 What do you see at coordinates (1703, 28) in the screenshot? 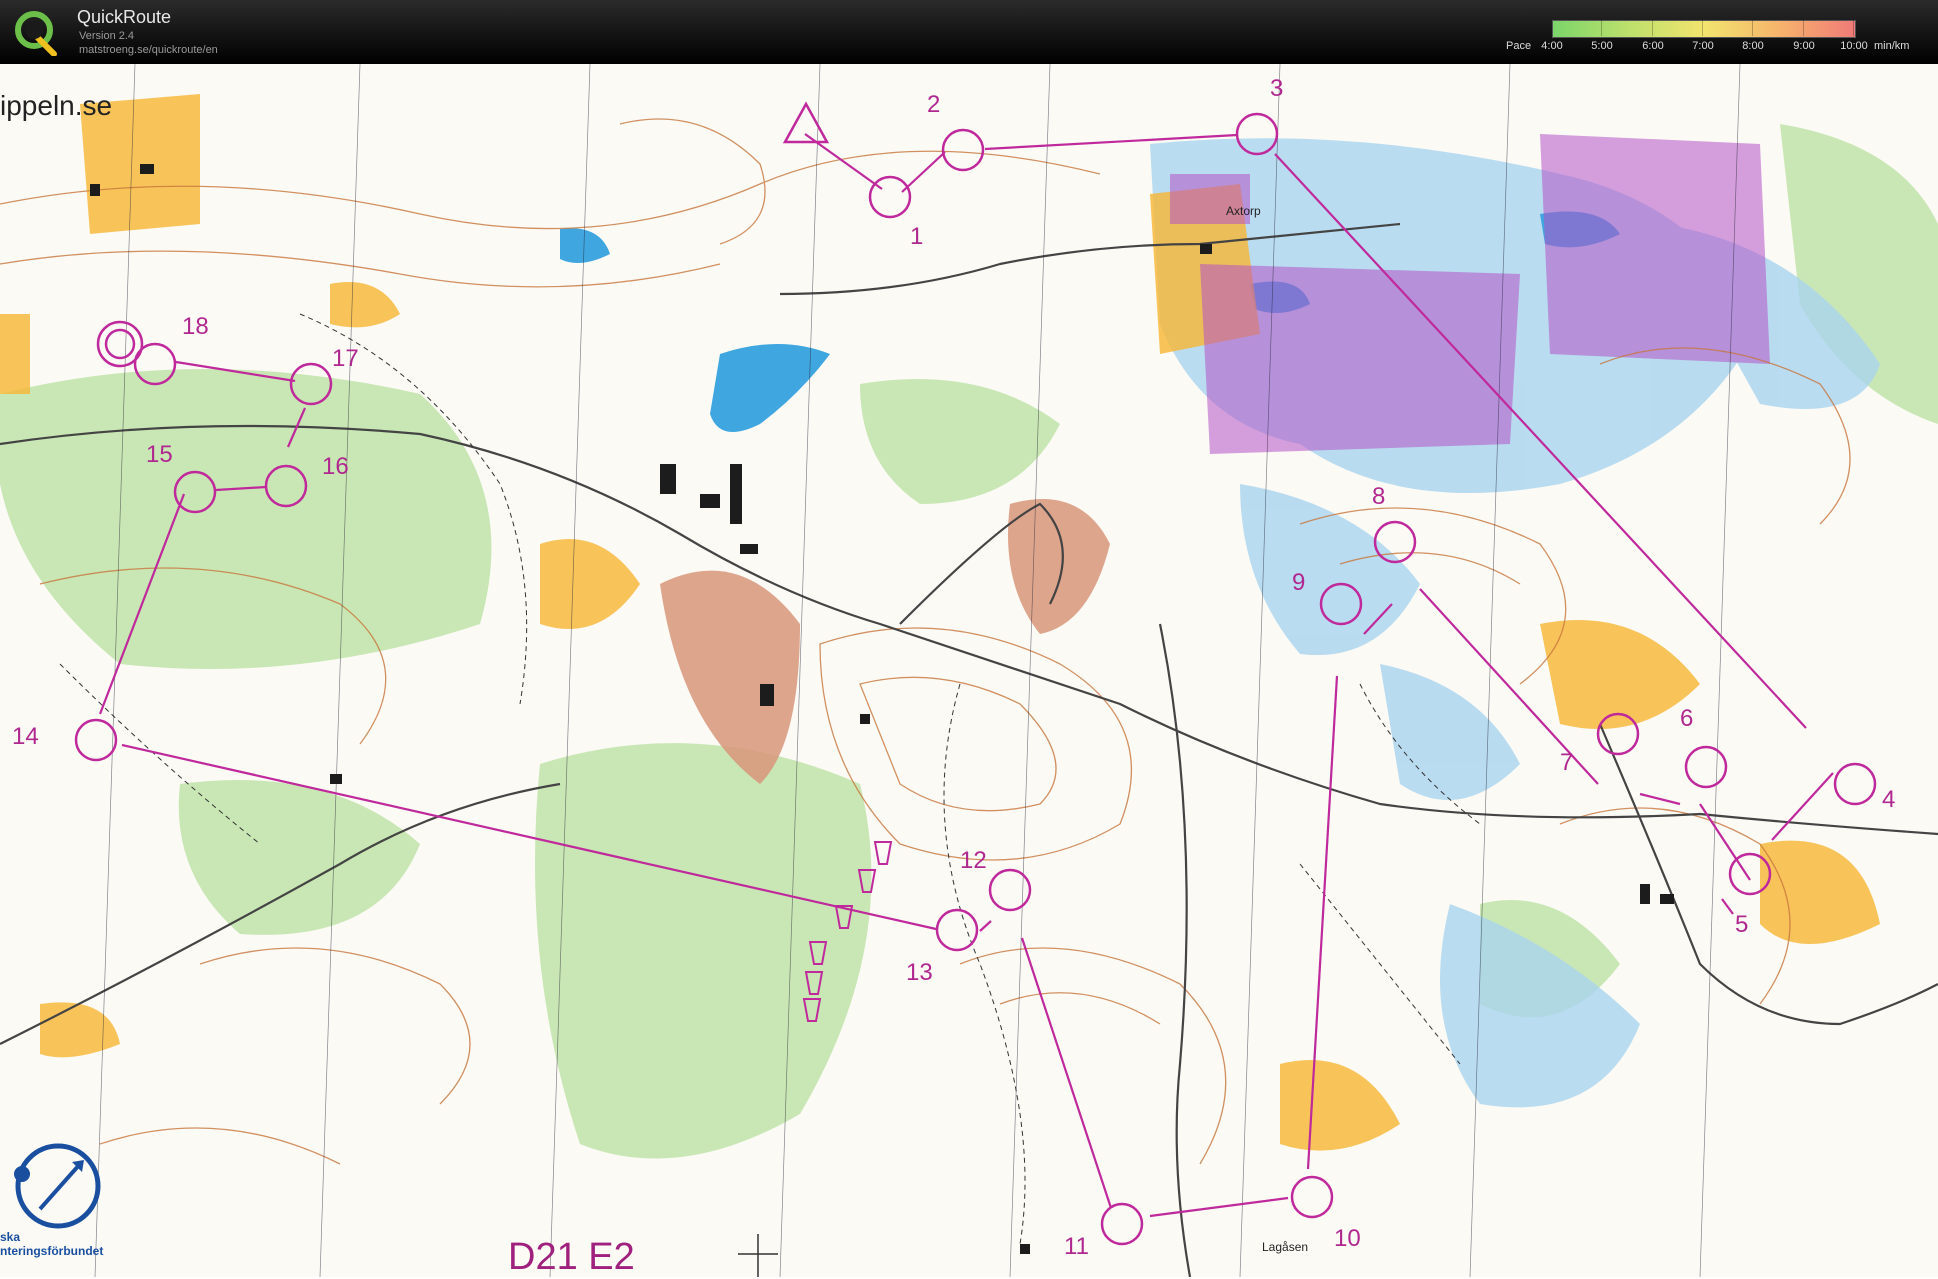
I see `pace-bar-ticks` at bounding box center [1703, 28].